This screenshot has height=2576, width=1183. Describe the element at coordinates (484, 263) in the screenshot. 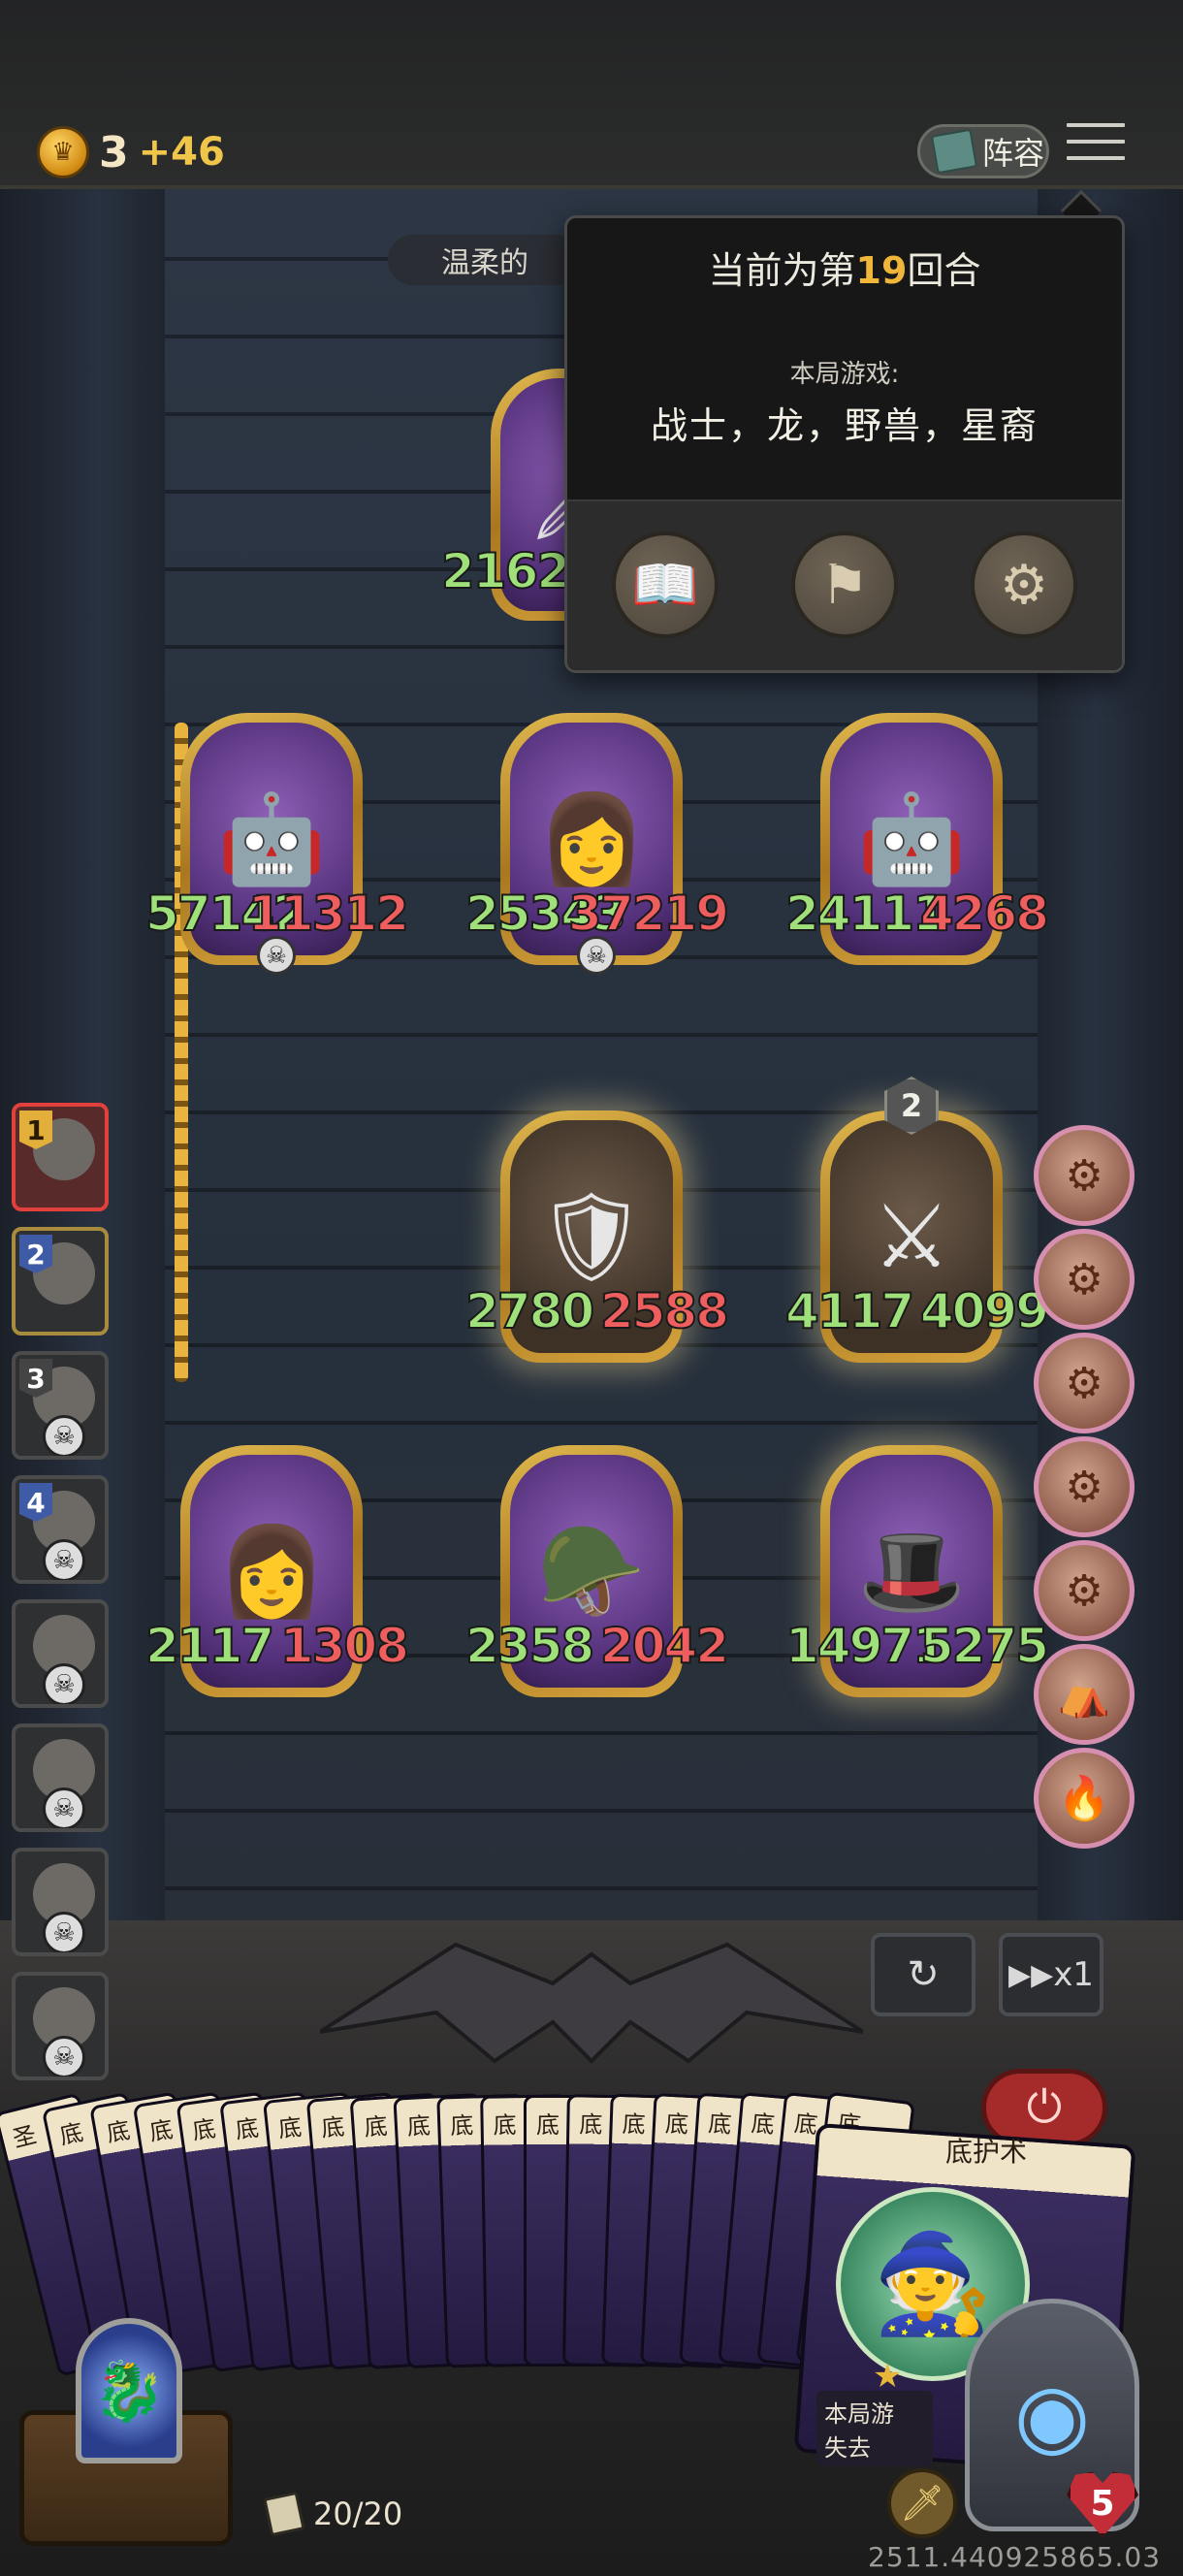

I see `opponent-name-text: 温柔的` at that location.